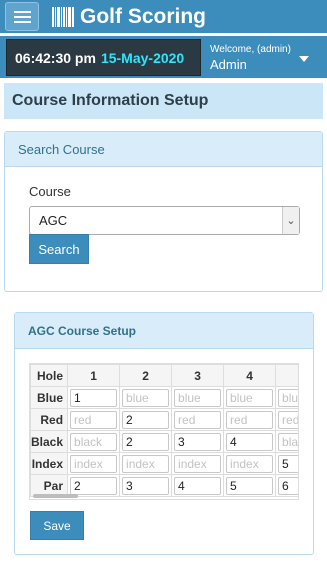 Image resolution: width=327 pixels, height=571 pixels. What do you see at coordinates (49, 463) in the screenshot?
I see `row-label: Index` at bounding box center [49, 463].